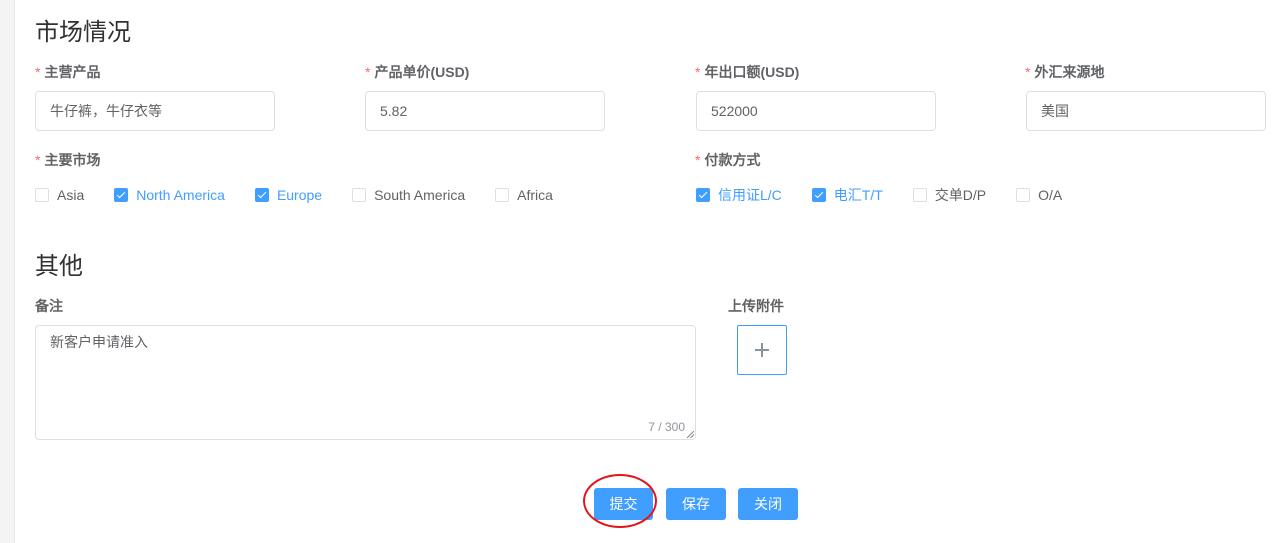 This screenshot has width=1274, height=543. What do you see at coordinates (666, 427) in the screenshot?
I see `remarks-char-counter: 7 / 300` at bounding box center [666, 427].